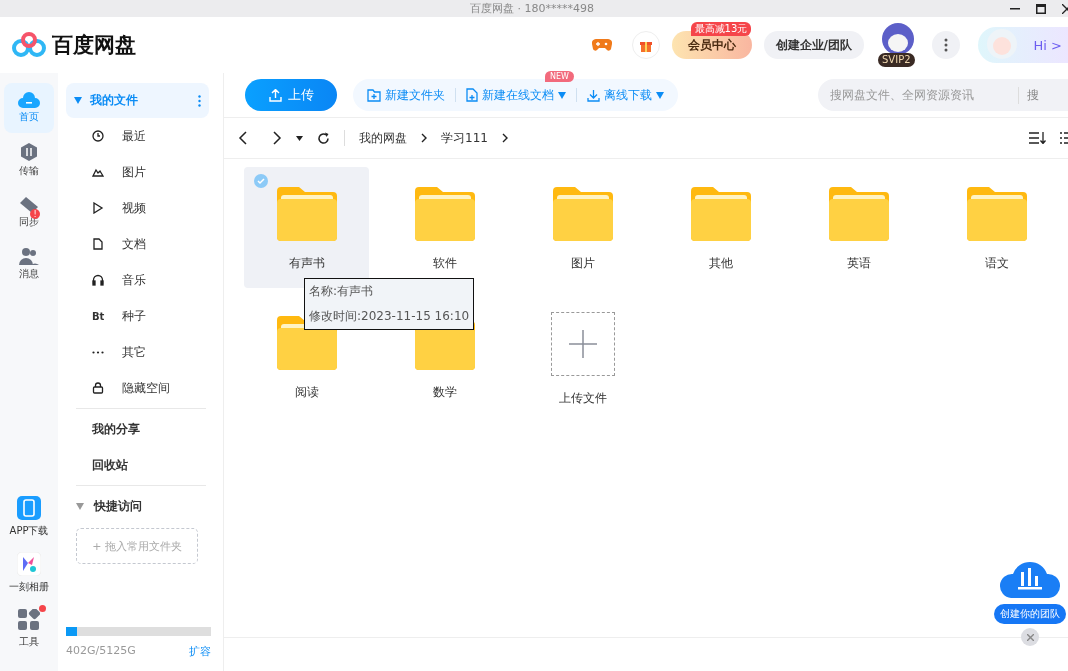 The image size is (1068, 671). Describe the element at coordinates (35, 214) in the screenshot. I see `alert-badge: !` at that location.